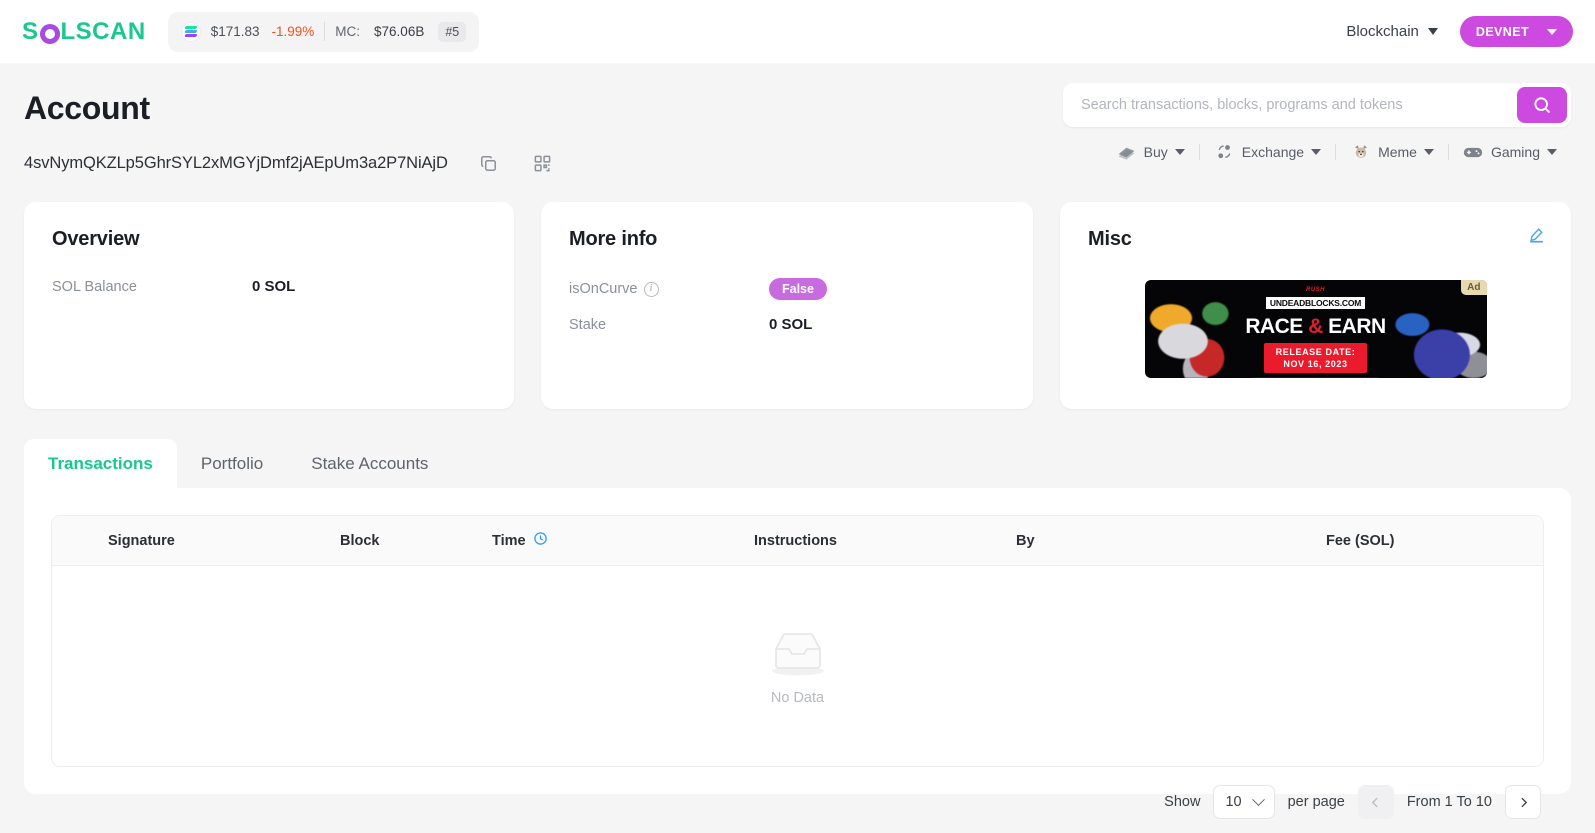  What do you see at coordinates (1224, 152) in the screenshot?
I see `exchange-icon` at bounding box center [1224, 152].